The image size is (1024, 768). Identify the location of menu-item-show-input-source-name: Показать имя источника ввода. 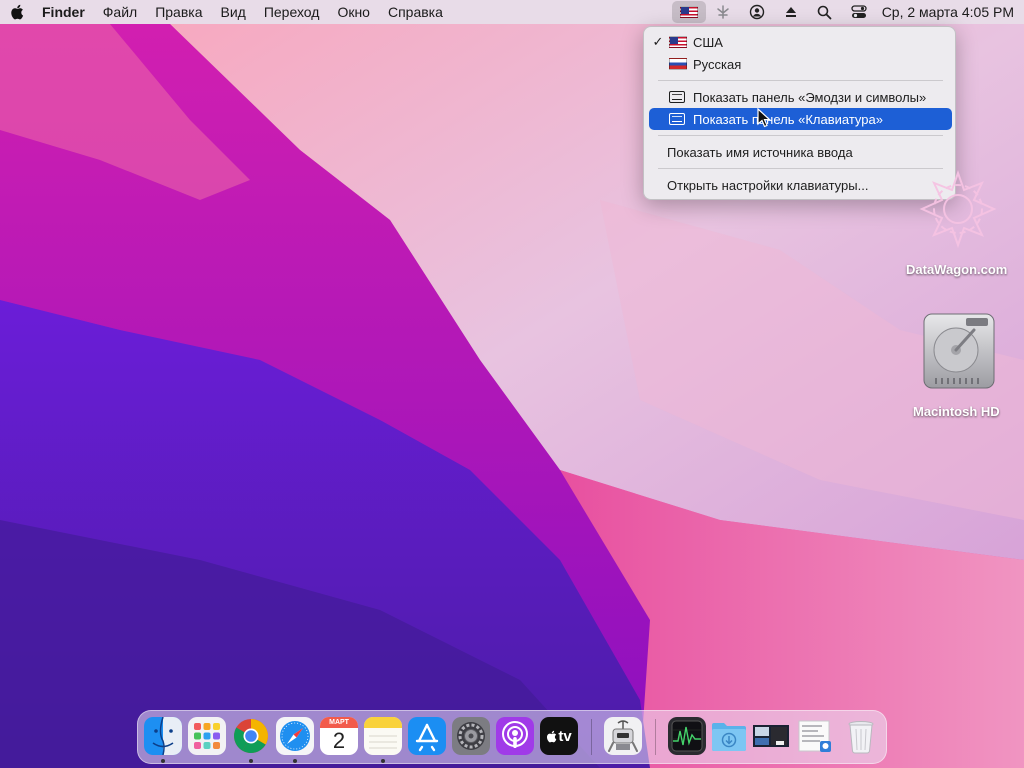
(800, 152).